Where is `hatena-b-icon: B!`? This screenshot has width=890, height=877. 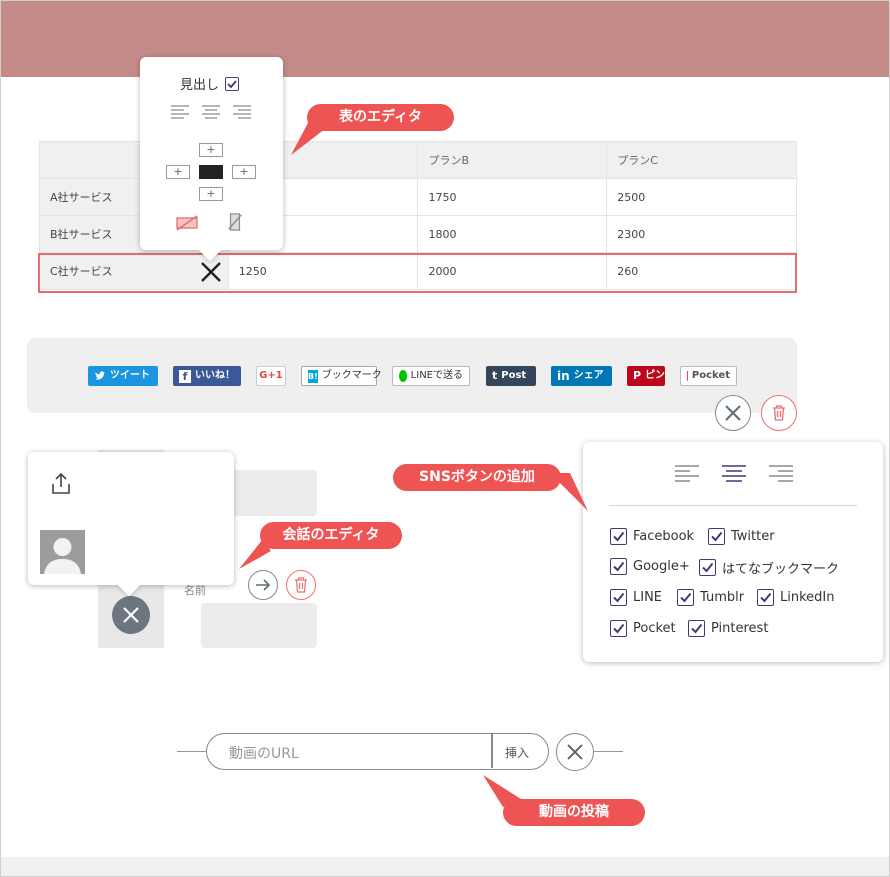 hatena-b-icon: B! is located at coordinates (313, 376).